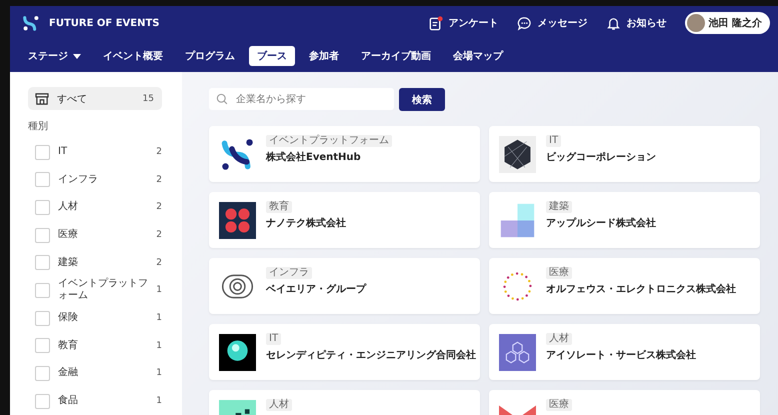  Describe the element at coordinates (344, 402) in the screenshot. I see `booth-card: 人材` at that location.